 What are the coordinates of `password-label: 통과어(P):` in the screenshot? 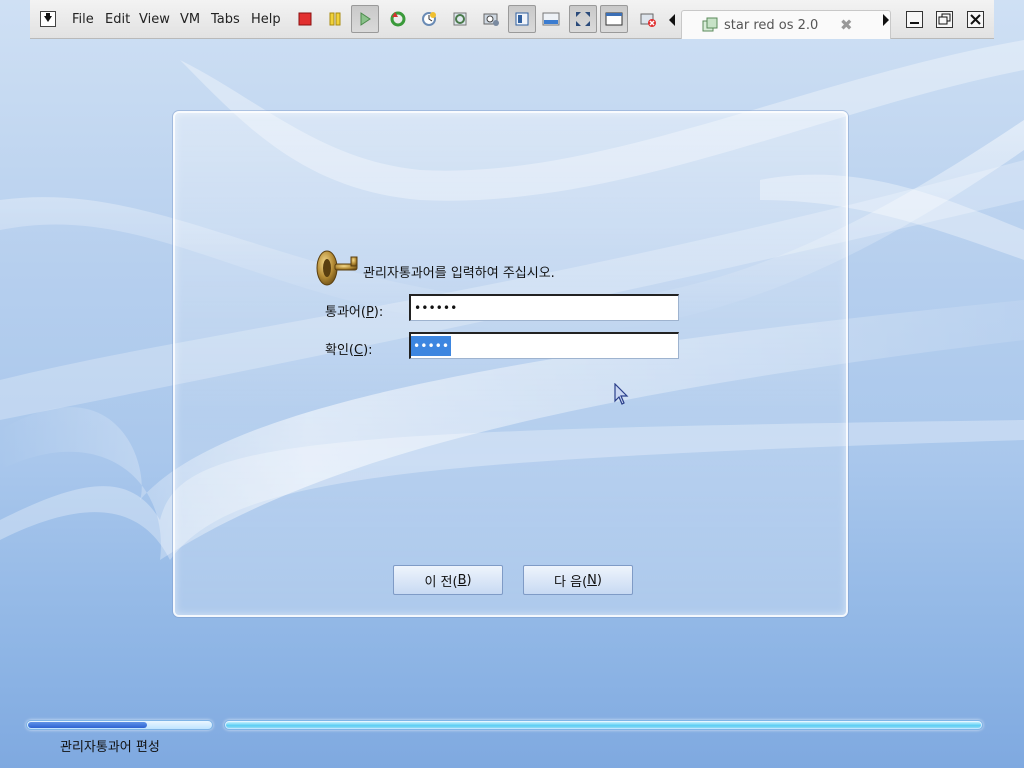 It's located at (354, 310).